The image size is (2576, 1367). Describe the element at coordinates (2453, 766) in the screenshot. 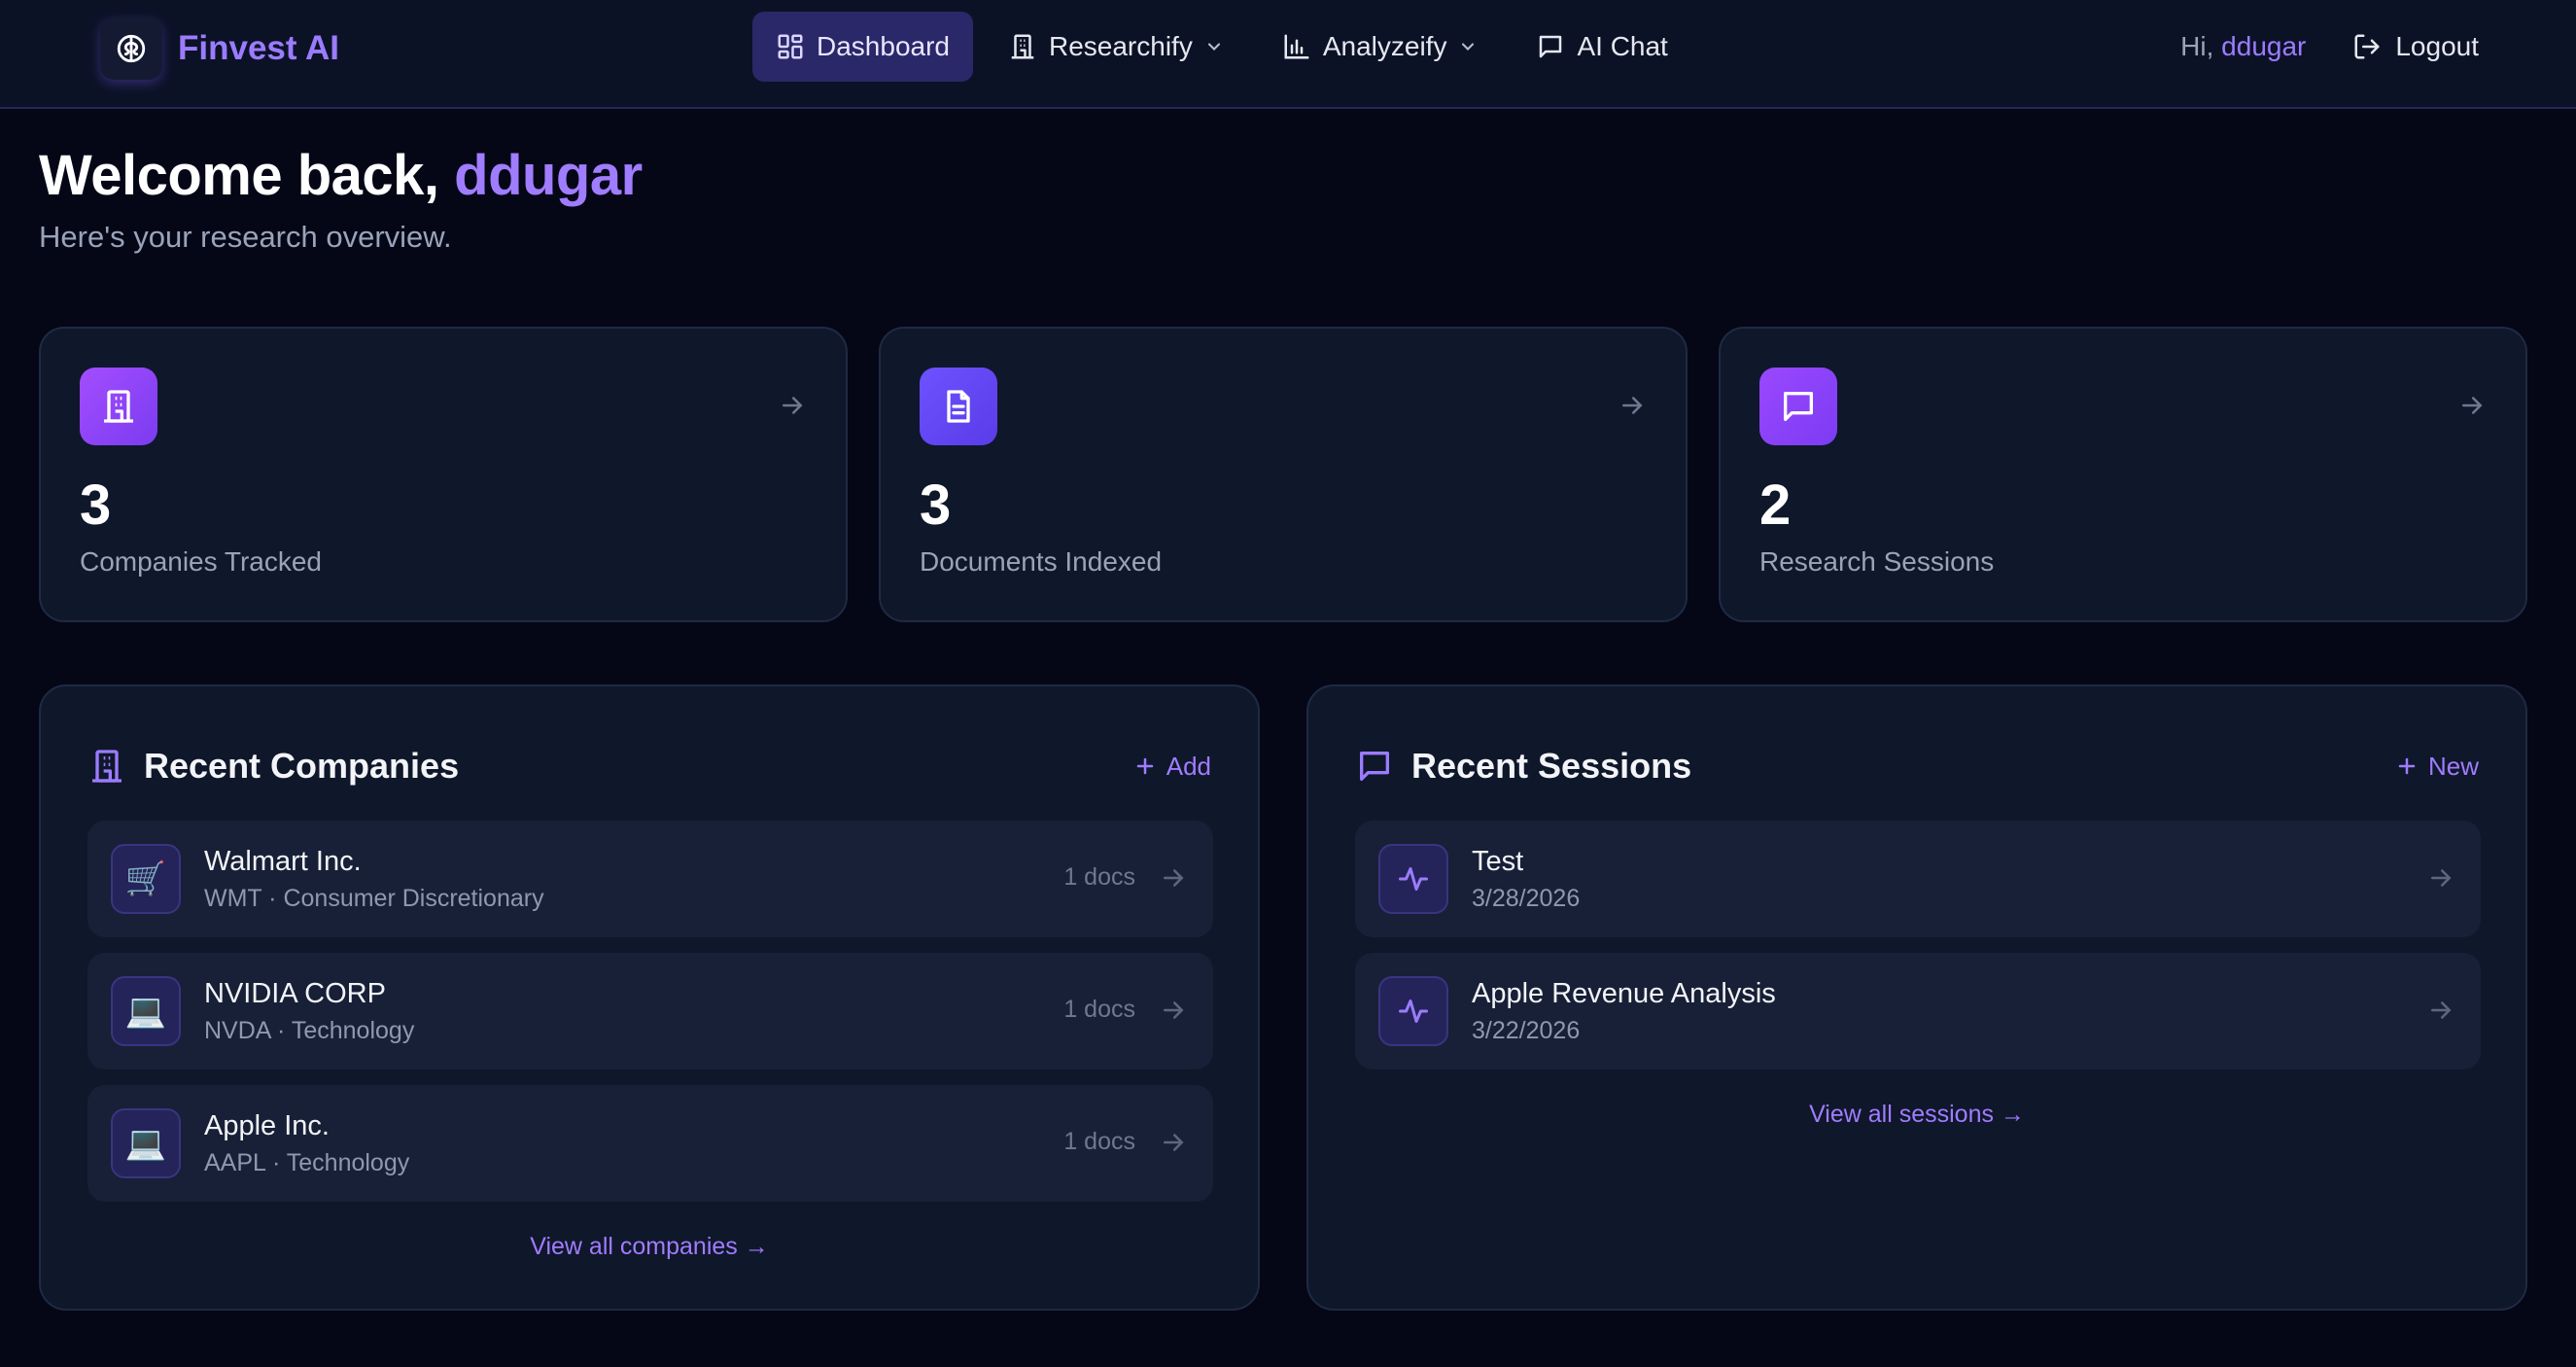

I see `new-label: New` at that location.